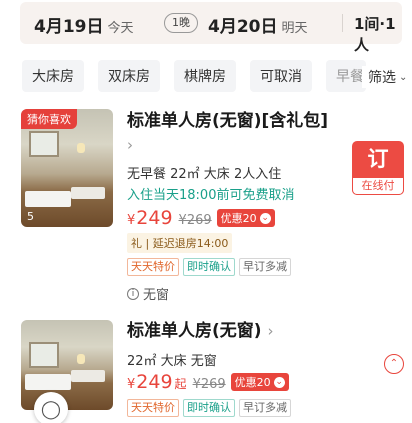 The image size is (412, 423). I want to click on price-suffix: 起, so click(180, 384).